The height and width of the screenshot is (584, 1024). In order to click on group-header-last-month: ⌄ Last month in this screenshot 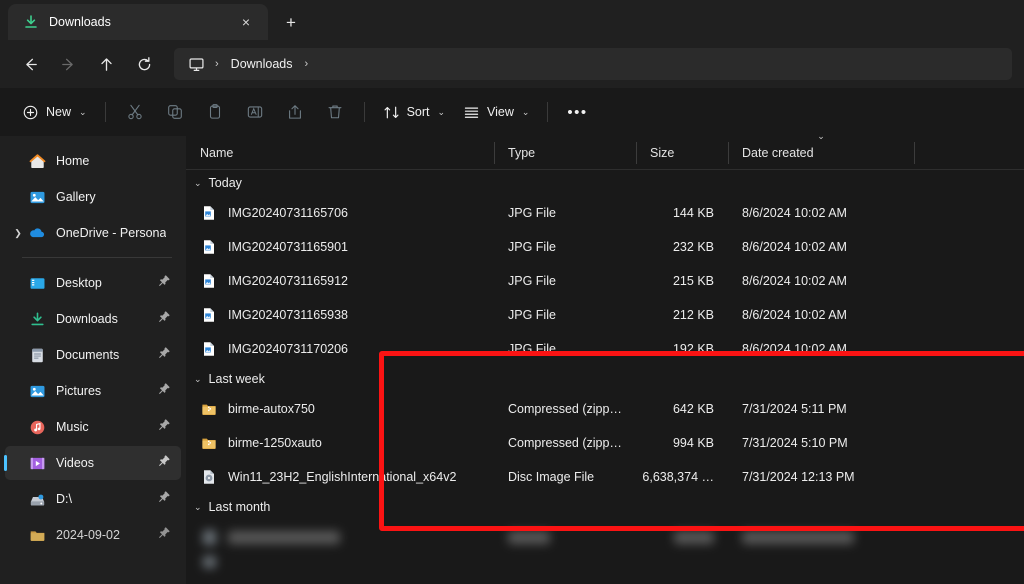, I will do `click(605, 507)`.